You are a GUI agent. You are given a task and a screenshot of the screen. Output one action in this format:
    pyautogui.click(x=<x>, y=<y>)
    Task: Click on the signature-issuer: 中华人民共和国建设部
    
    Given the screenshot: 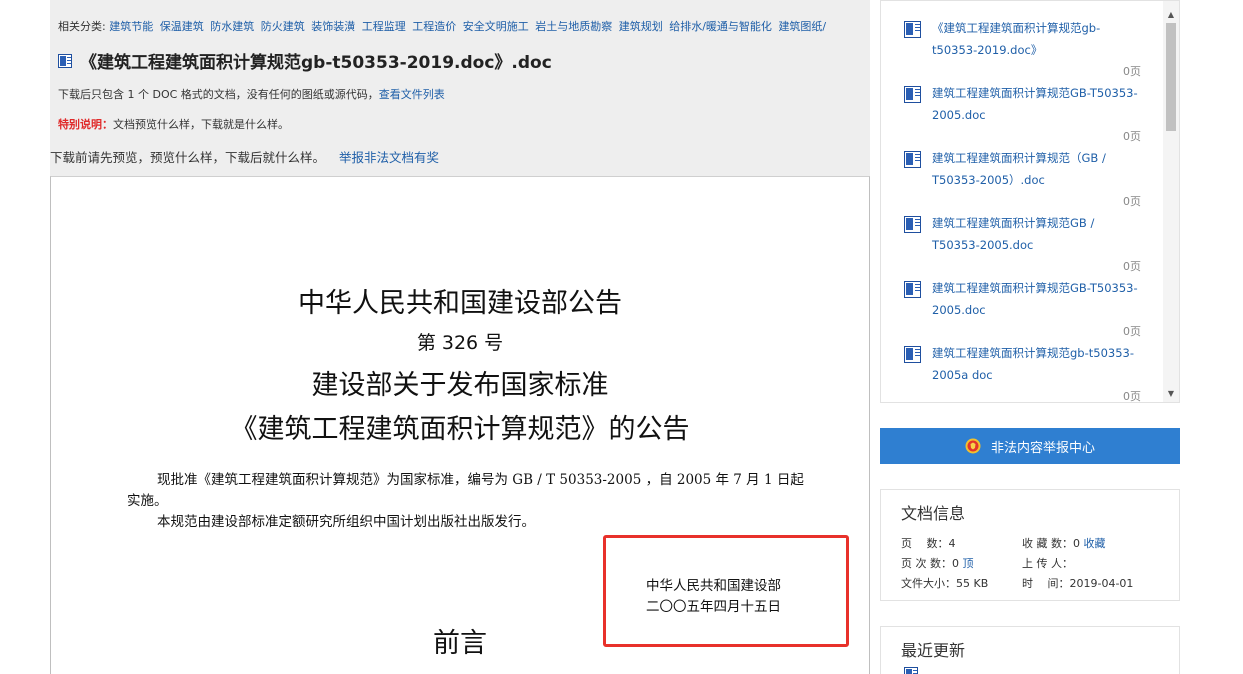 What is the action you would take?
    pyautogui.click(x=713, y=586)
    